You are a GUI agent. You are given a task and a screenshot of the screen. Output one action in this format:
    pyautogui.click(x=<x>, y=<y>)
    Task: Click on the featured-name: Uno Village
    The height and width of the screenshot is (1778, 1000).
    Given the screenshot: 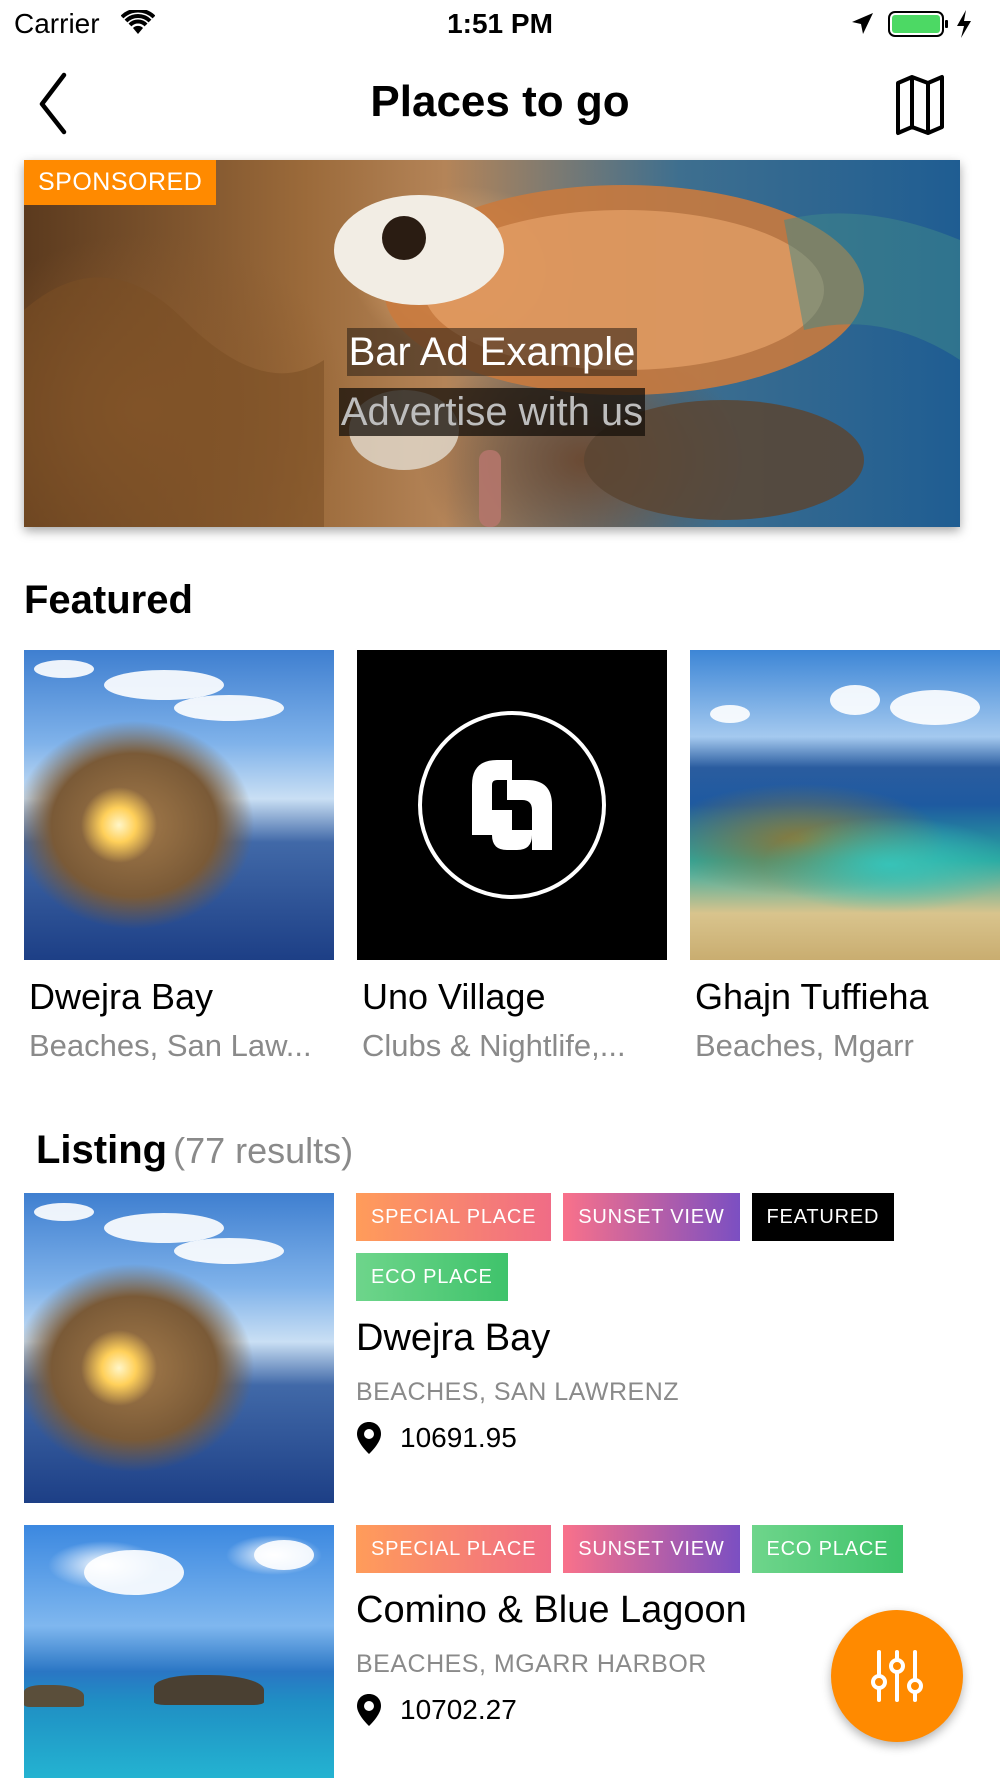 What is the action you would take?
    pyautogui.click(x=454, y=996)
    